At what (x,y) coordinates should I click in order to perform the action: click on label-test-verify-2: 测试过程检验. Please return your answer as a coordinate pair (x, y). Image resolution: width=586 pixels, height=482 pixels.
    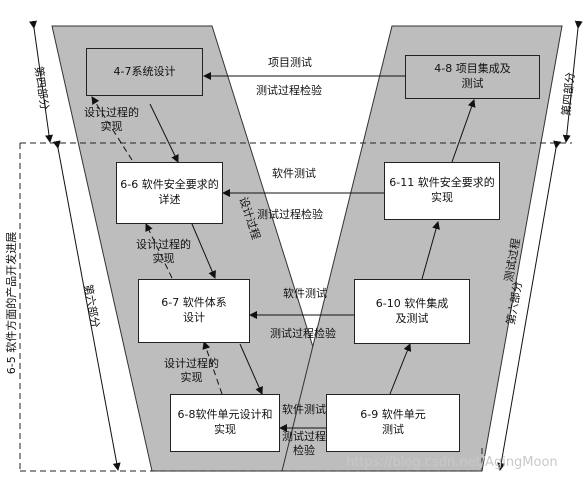
    Looking at the image, I should click on (303, 333).